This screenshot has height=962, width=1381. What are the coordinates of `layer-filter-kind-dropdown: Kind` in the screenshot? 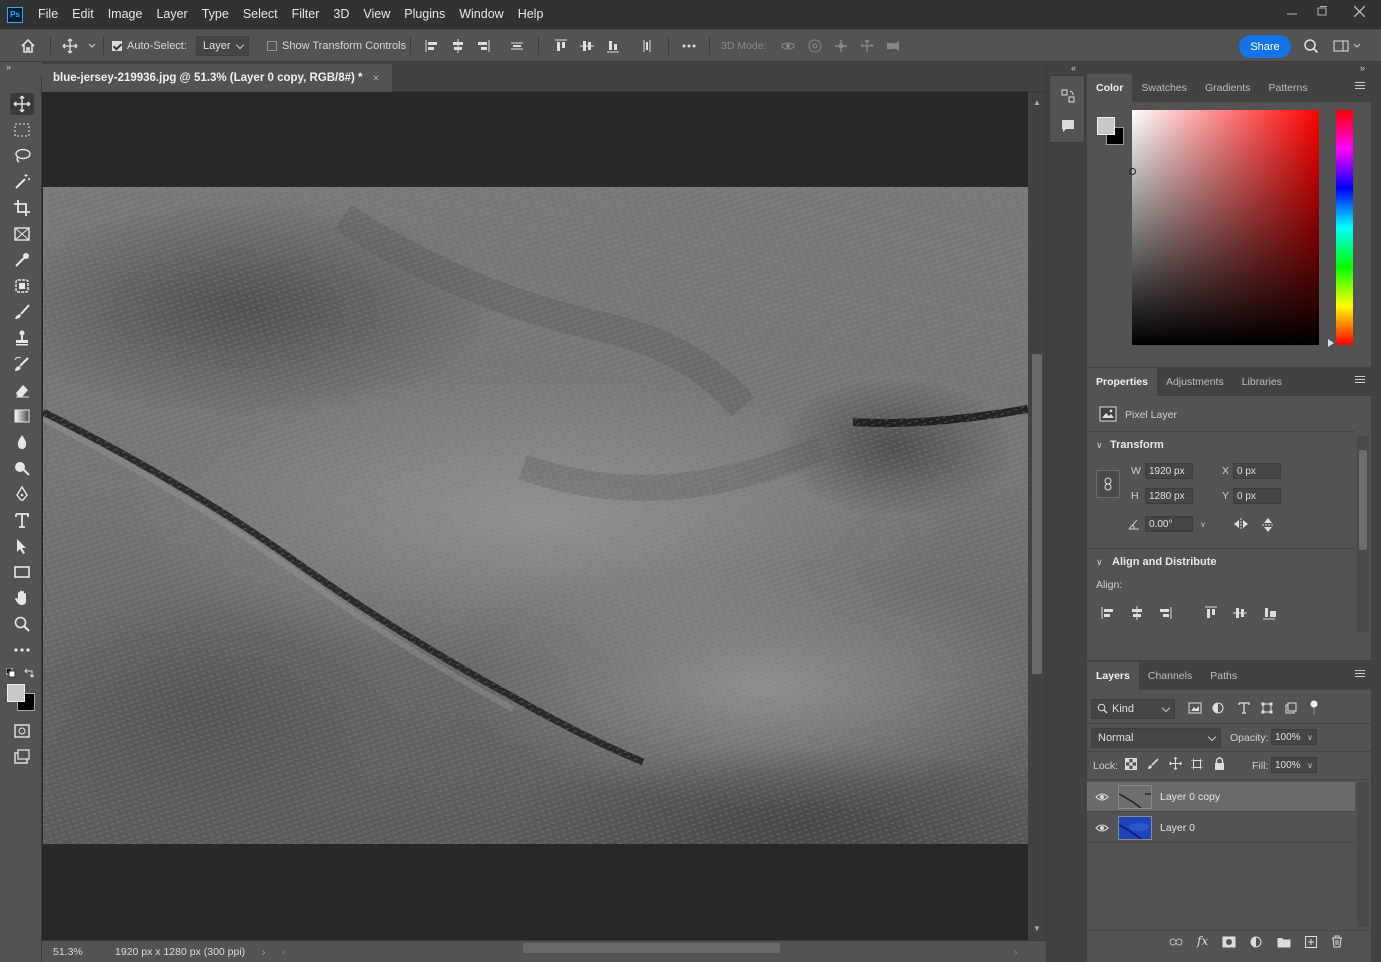 It's located at (1133, 709).